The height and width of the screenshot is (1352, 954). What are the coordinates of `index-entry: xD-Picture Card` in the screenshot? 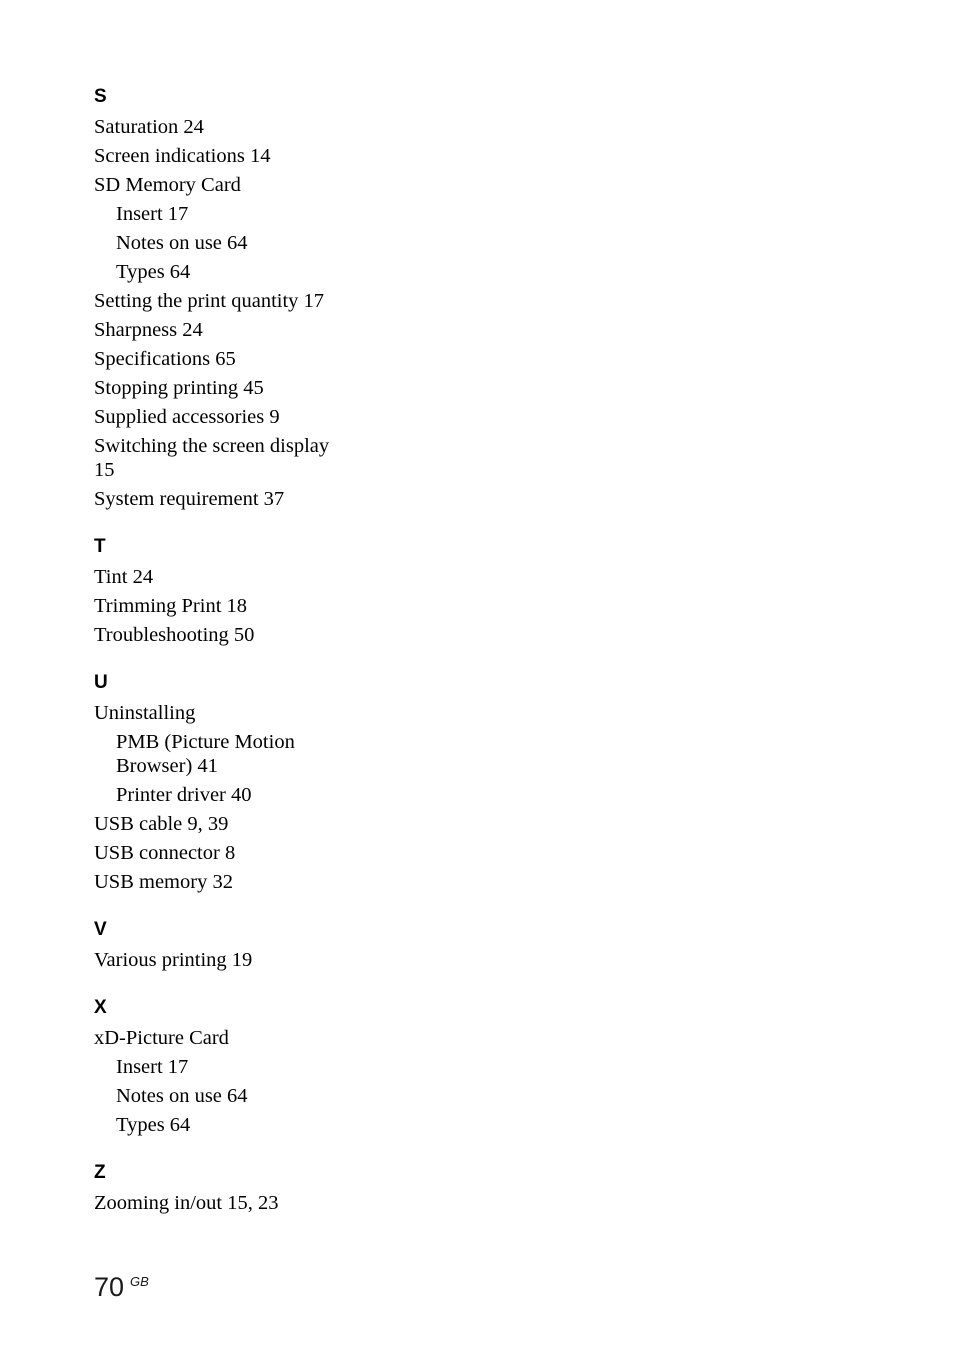 It's located at (161, 1038).